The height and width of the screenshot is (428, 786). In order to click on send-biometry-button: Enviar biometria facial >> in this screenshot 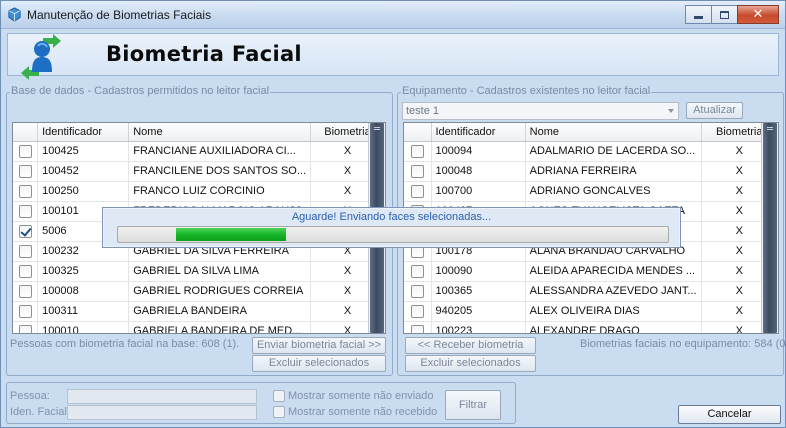, I will do `click(319, 345)`.